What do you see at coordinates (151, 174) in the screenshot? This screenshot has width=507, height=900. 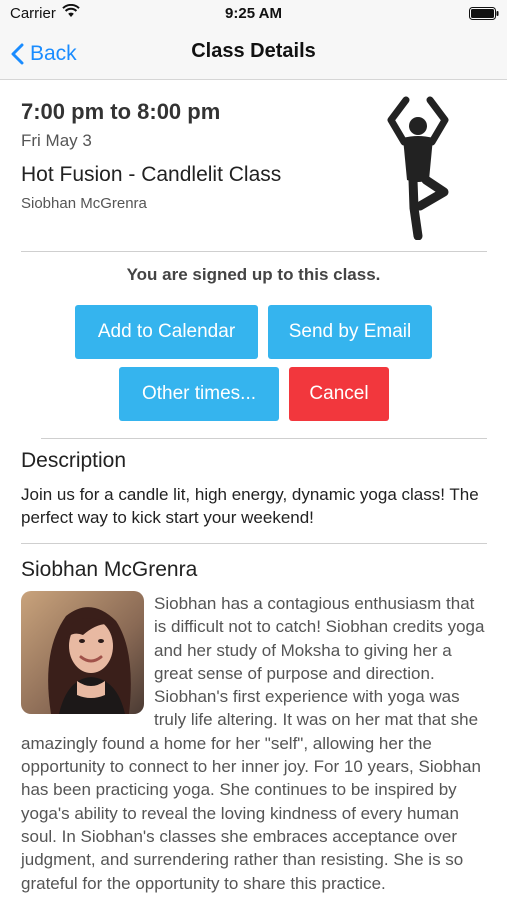 I see `class-name: Hot Fusion - Candlelit Class` at bounding box center [151, 174].